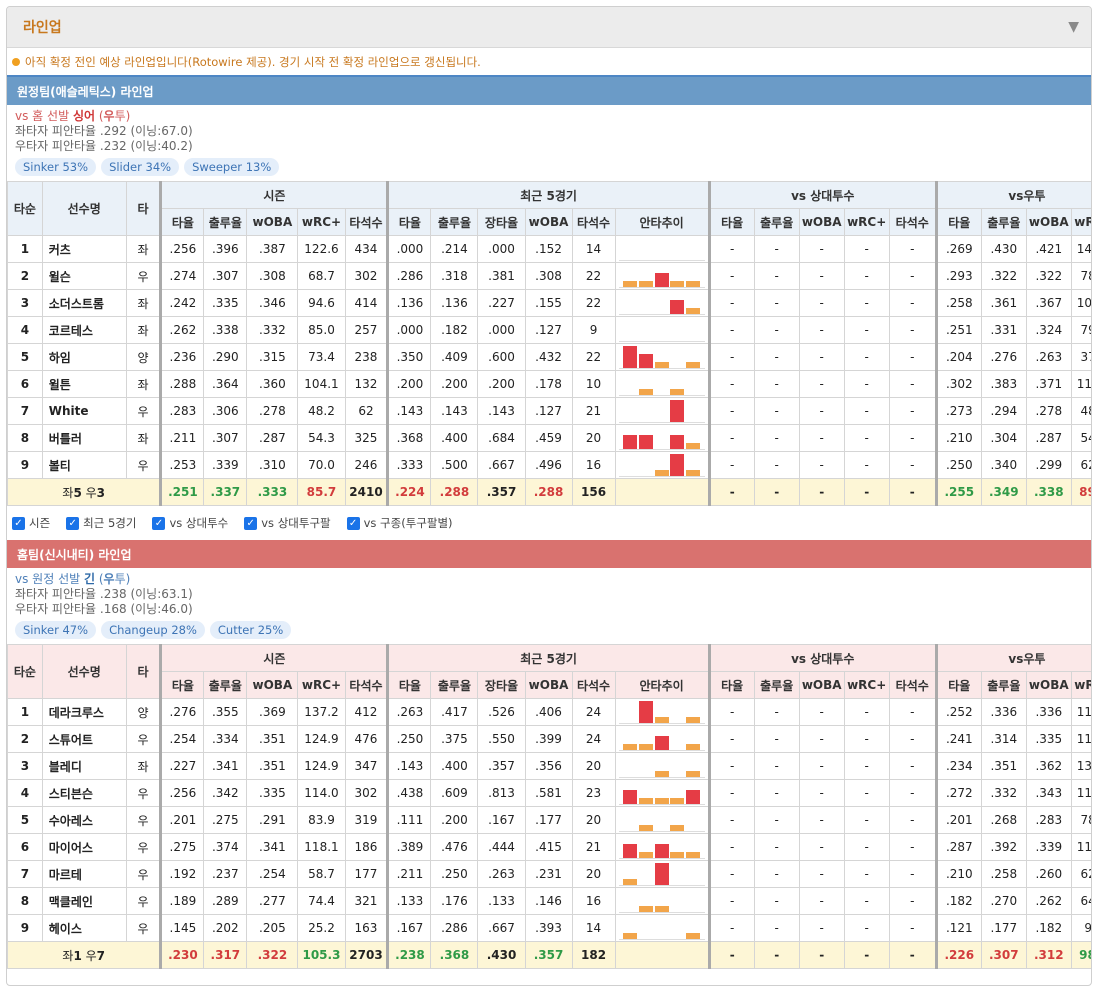 The height and width of the screenshot is (993, 1098). What do you see at coordinates (1073, 27) in the screenshot?
I see `collapse-triangle-icon: ▼` at bounding box center [1073, 27].